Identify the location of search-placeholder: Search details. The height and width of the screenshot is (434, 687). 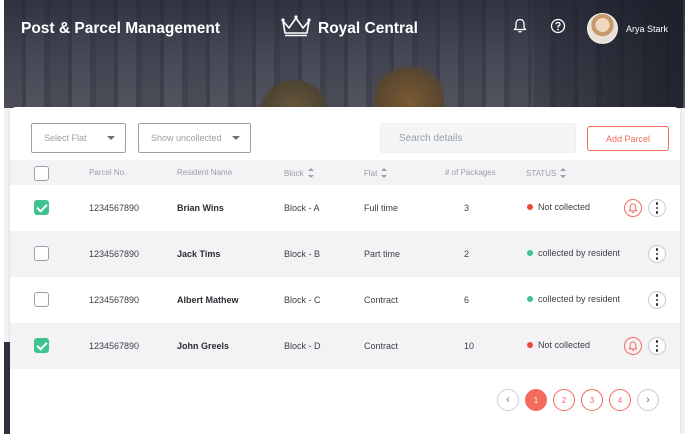
(431, 138).